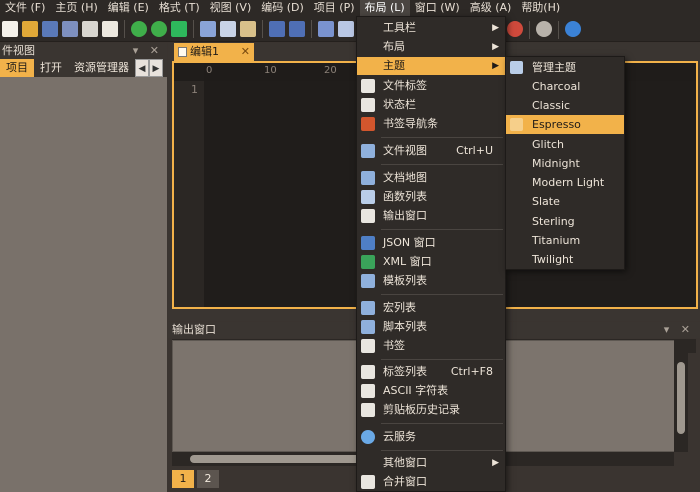  I want to click on menu-edit: 编辑 (E), so click(128, 8).